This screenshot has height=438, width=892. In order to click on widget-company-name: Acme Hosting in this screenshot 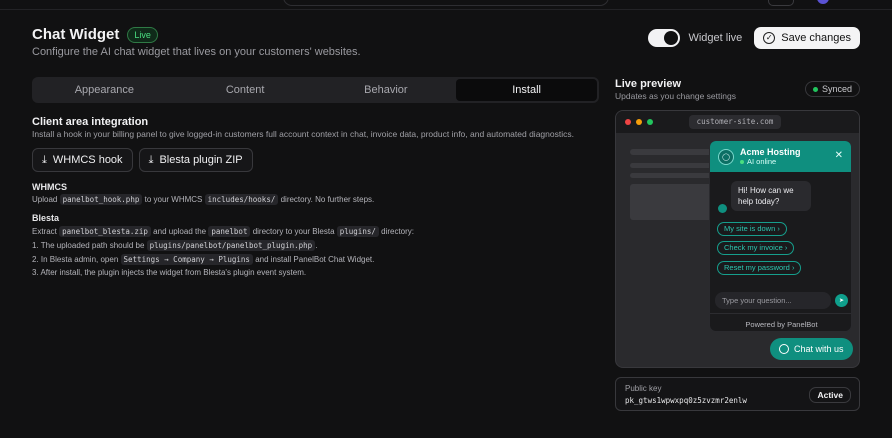, I will do `click(770, 152)`.